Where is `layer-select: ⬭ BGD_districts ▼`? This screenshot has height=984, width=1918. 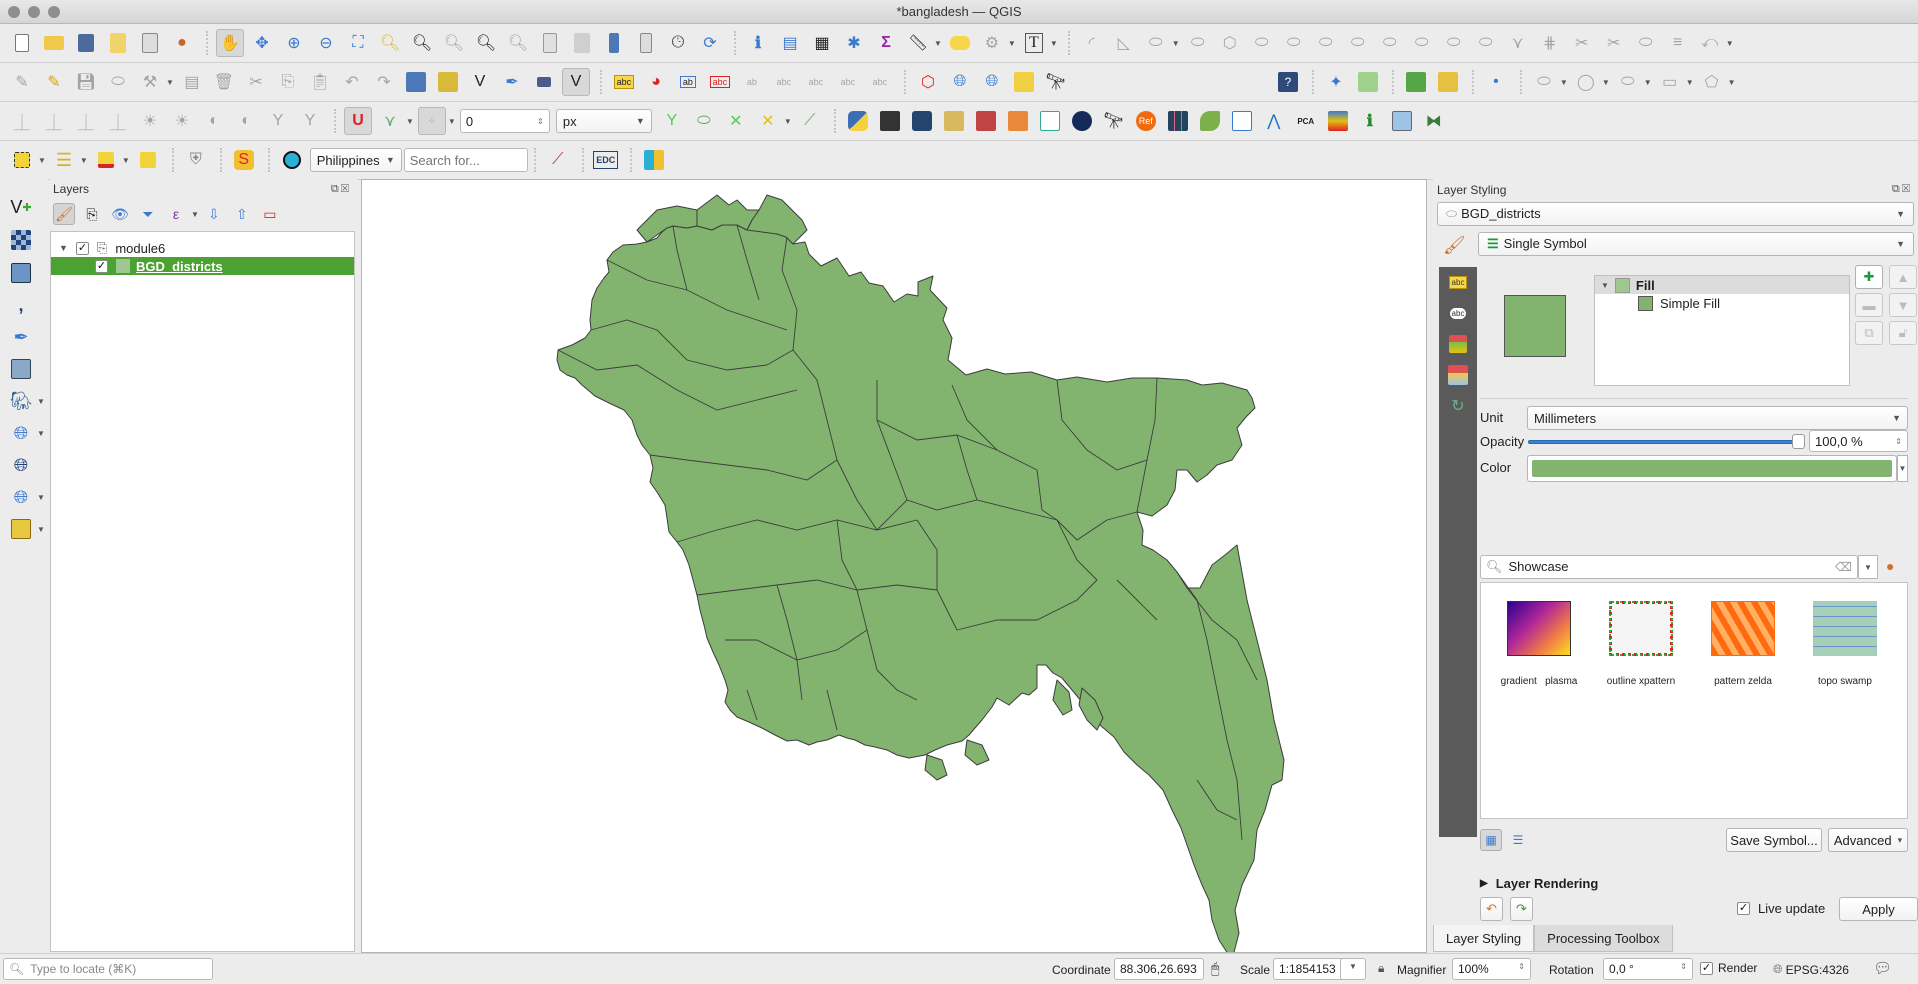
layer-select: ⬭ BGD_districts ▼ is located at coordinates (1675, 214).